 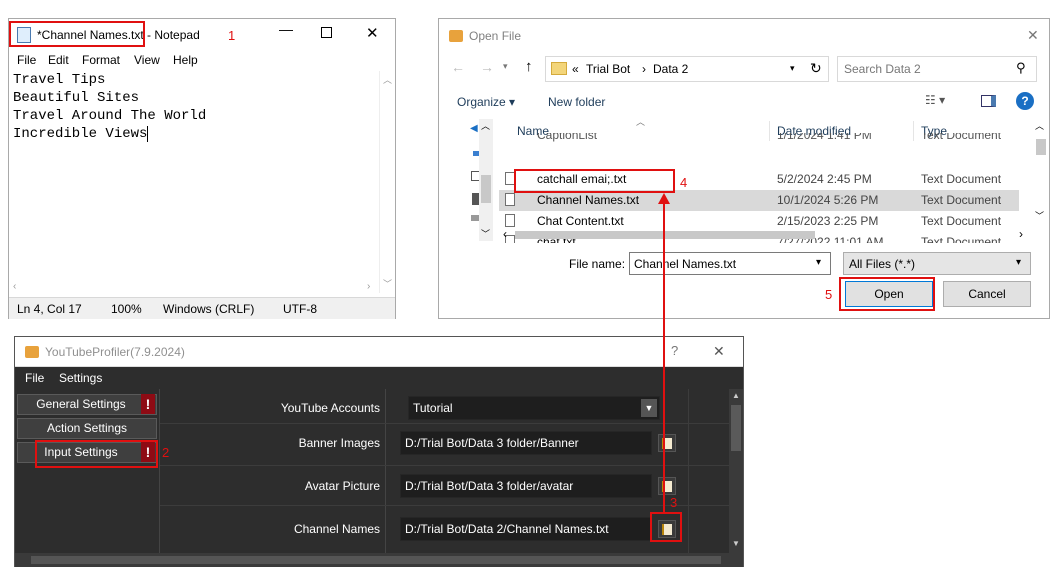 I want to click on annotation-arrow, so click(x=664, y=352).